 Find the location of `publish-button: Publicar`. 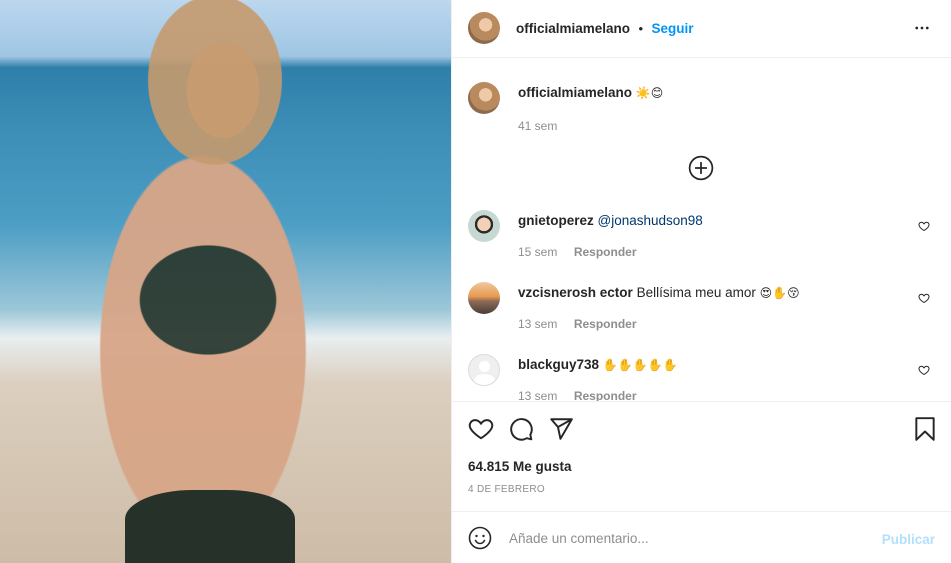

publish-button: Publicar is located at coordinates (908, 539).